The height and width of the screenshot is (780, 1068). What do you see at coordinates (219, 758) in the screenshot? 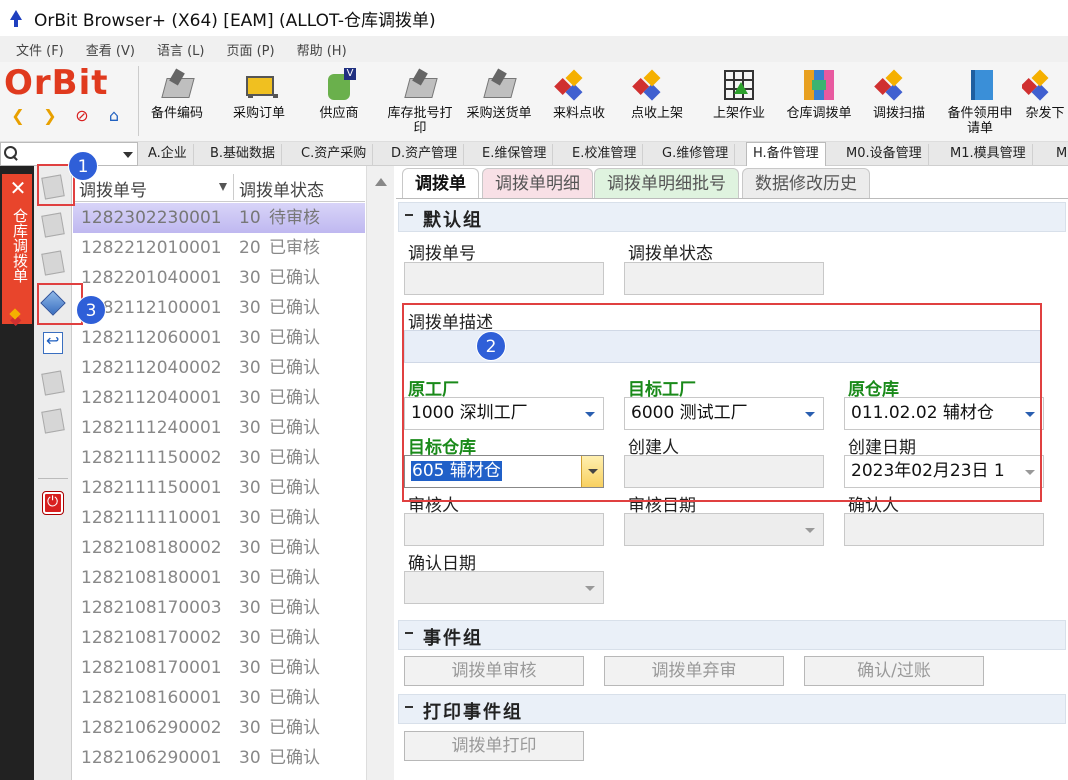
I see `table-row: 1282106290001 30 已确认` at bounding box center [219, 758].